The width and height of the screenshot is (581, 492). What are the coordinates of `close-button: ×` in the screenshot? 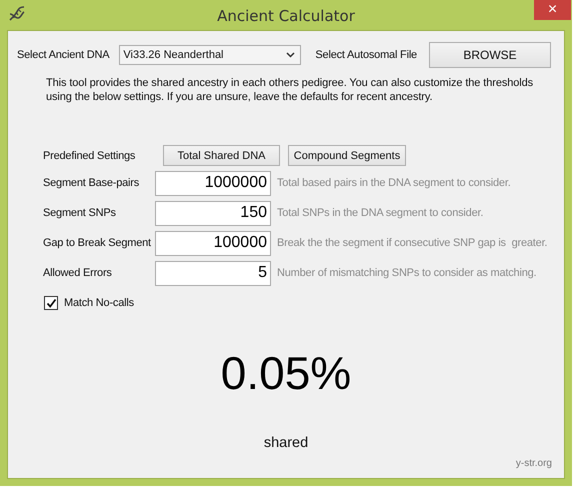 It's located at (552, 10).